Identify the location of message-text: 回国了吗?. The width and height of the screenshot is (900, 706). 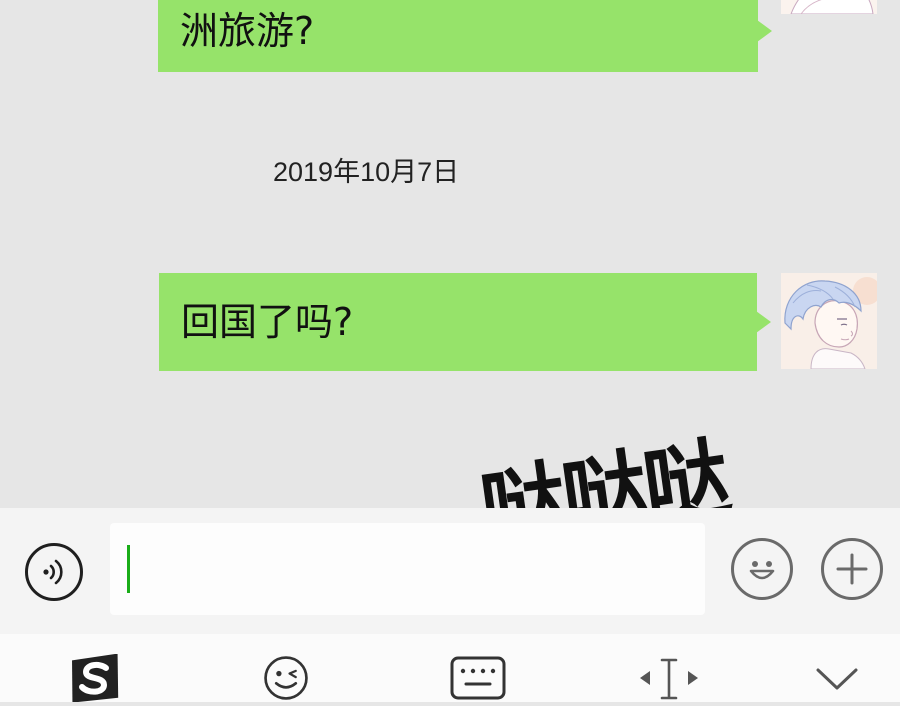
(267, 322).